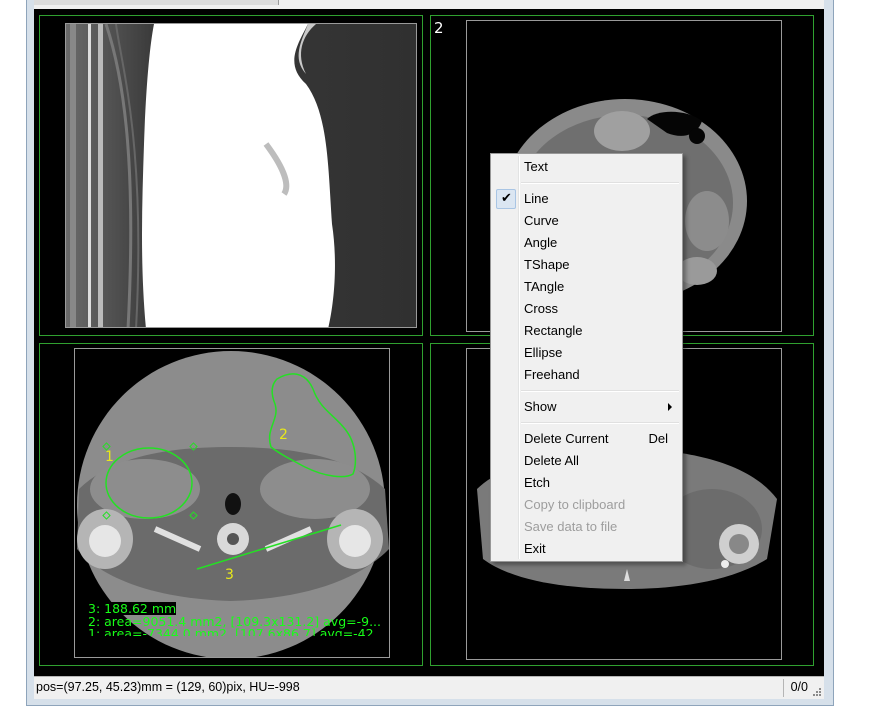 The width and height of the screenshot is (870, 728). I want to click on menu-item-show: Show, so click(586, 407).